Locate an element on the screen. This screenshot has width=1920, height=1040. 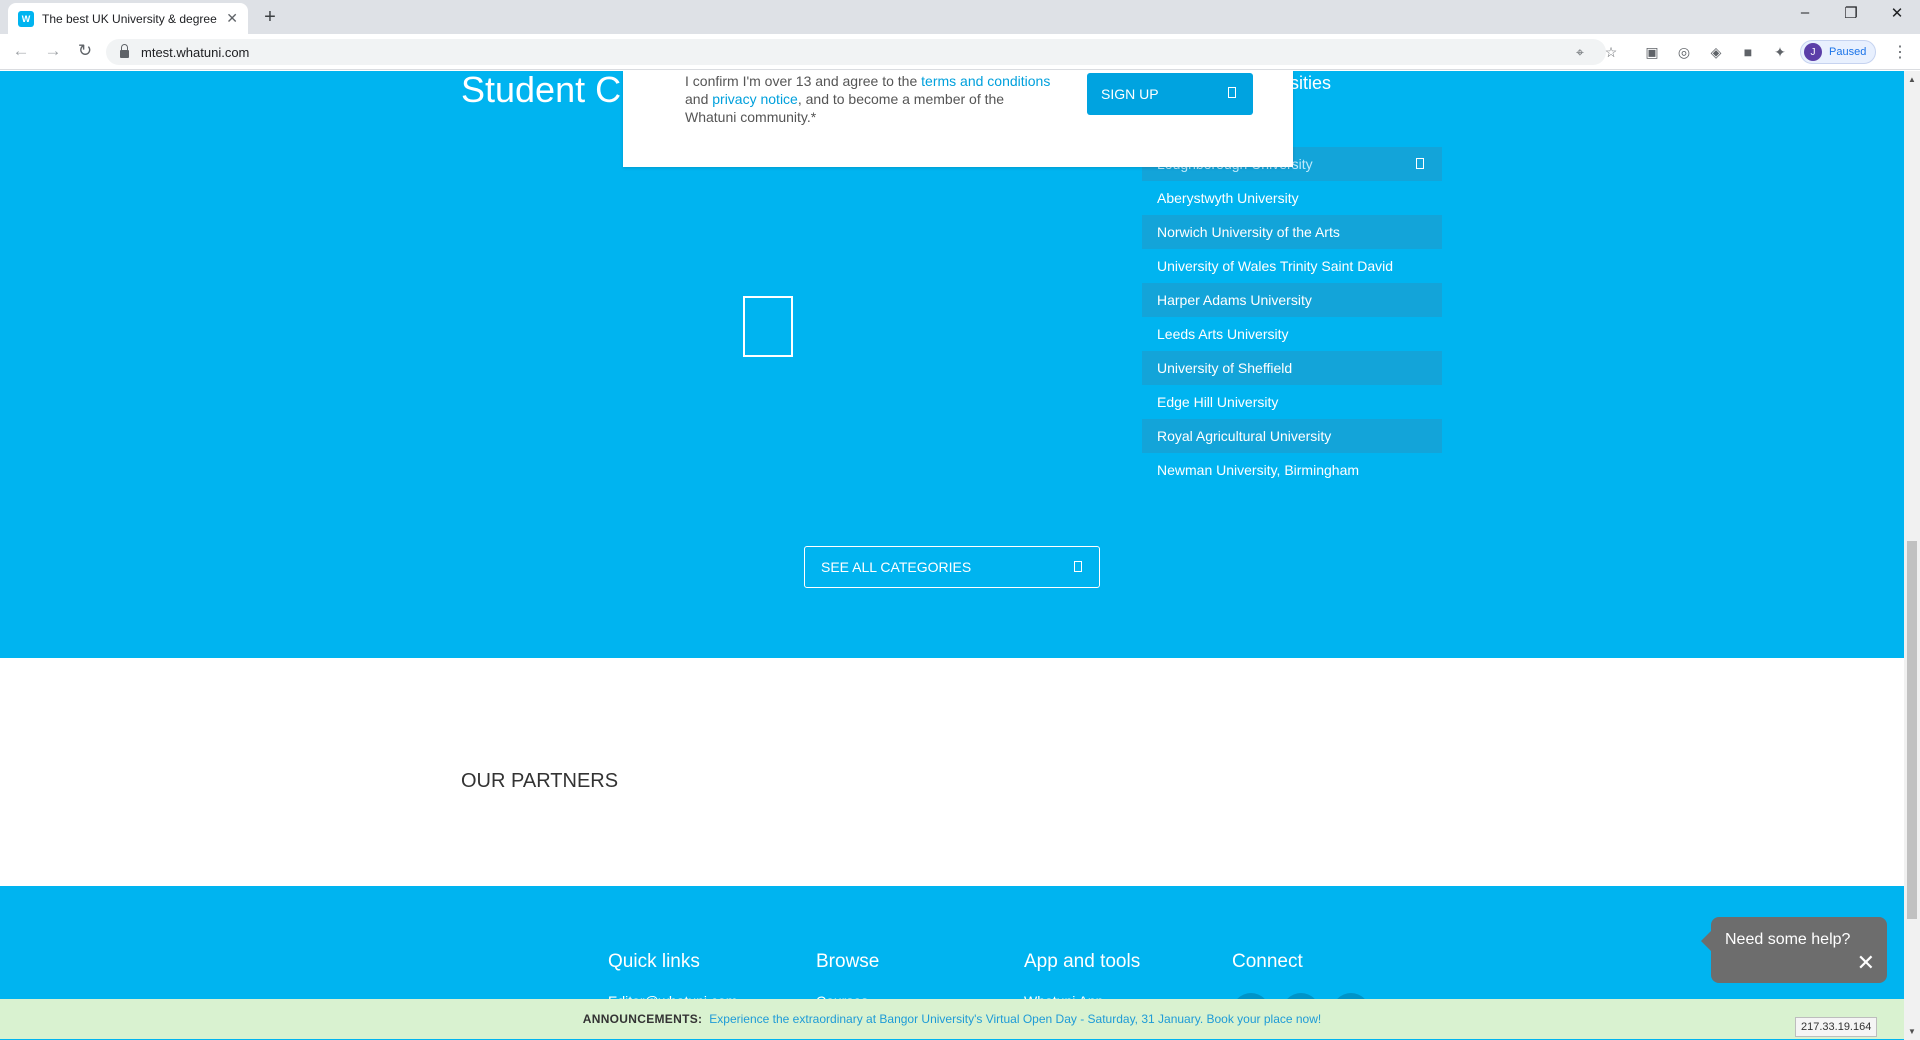
scroll-up-icon: ▲ is located at coordinates (1912, 79).